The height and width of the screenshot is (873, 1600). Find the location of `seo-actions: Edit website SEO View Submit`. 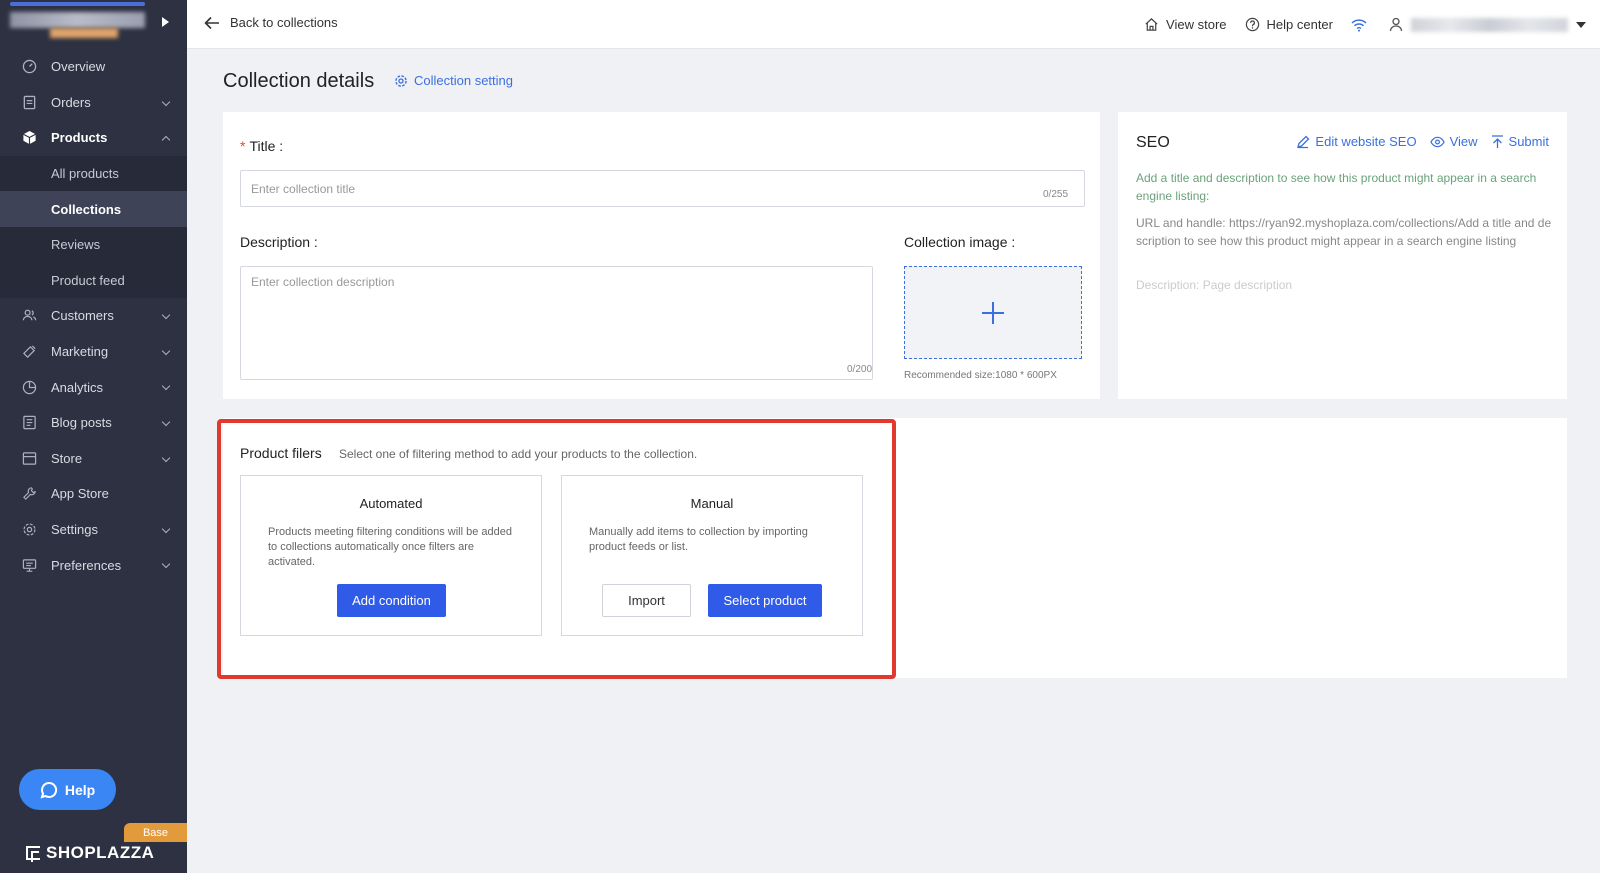

seo-actions: Edit website SEO View Submit is located at coordinates (1416, 141).